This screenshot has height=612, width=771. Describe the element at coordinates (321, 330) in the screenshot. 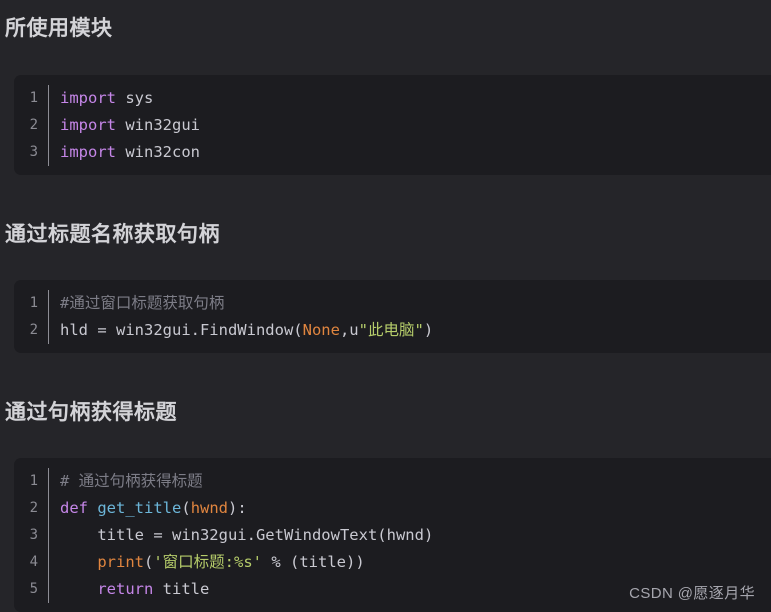

I see `code-token: None` at that location.